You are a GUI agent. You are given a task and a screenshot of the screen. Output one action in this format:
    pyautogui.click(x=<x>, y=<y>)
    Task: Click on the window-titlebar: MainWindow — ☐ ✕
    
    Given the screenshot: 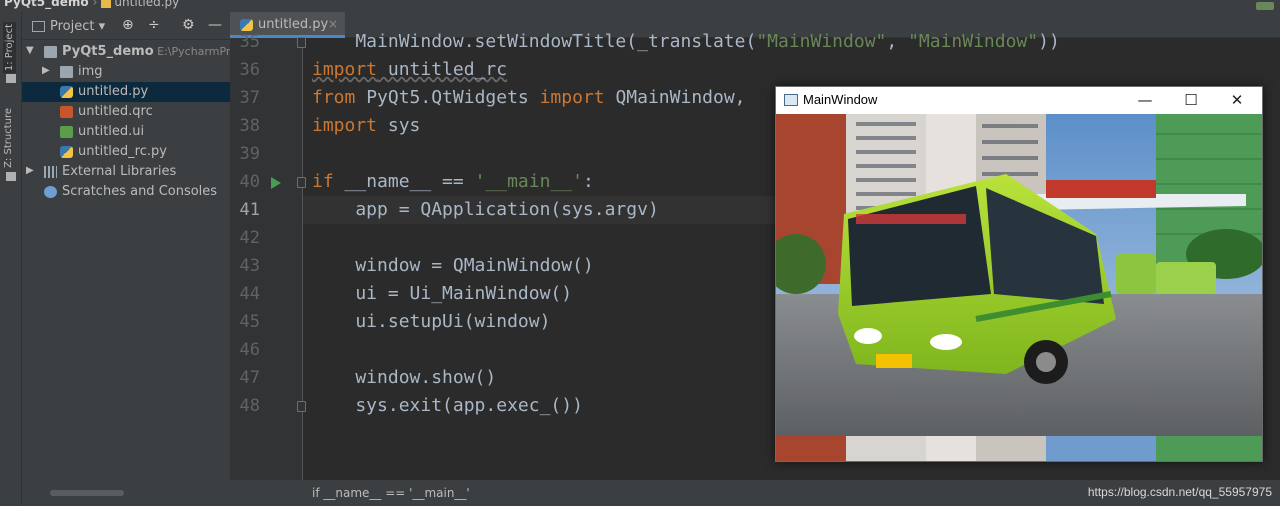 What is the action you would take?
    pyautogui.click(x=1019, y=100)
    